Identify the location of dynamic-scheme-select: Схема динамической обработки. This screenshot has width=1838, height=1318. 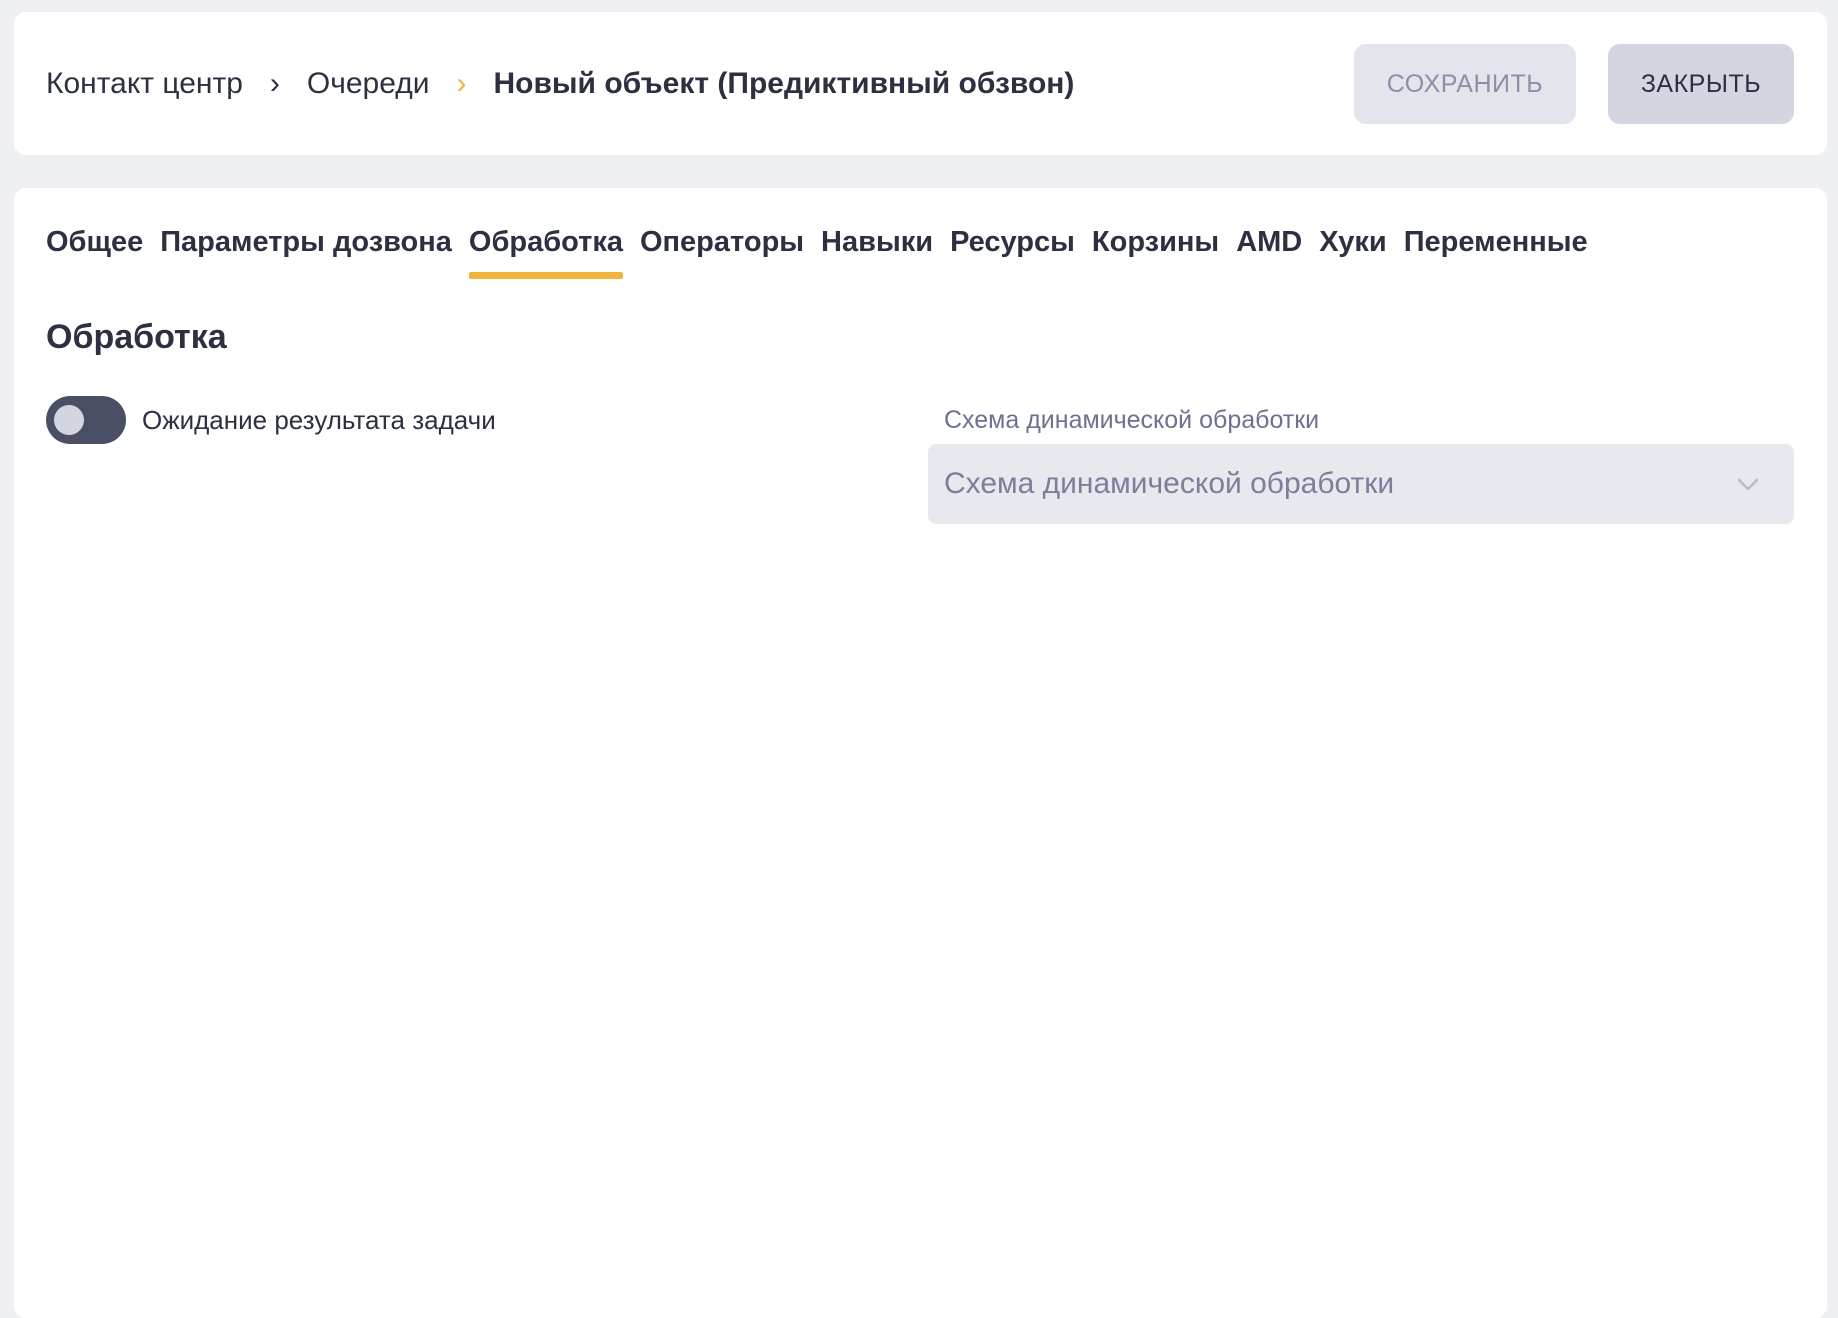
(1361, 484).